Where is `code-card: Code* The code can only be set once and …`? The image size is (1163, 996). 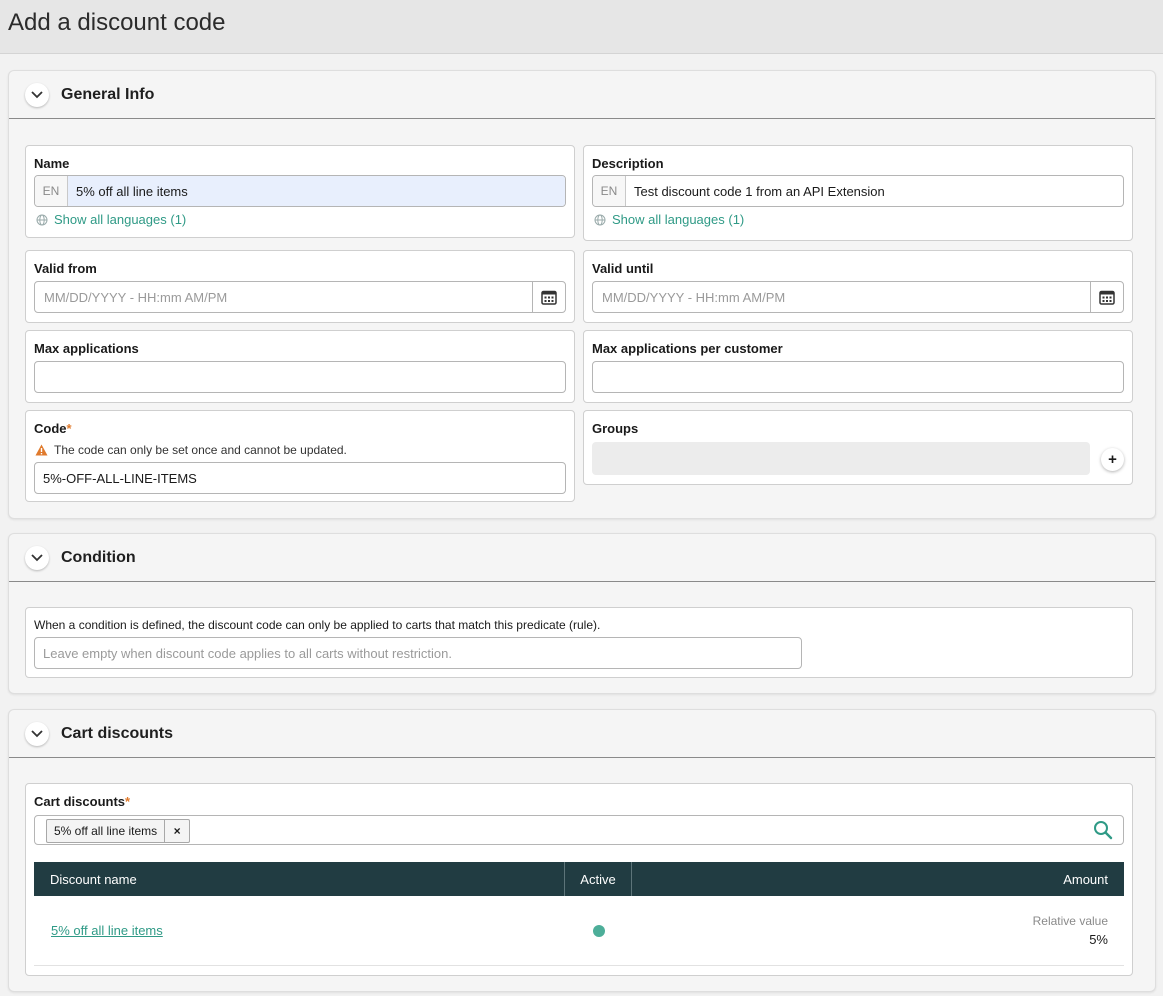 code-card: Code* The code can only be set once and … is located at coordinates (300, 456).